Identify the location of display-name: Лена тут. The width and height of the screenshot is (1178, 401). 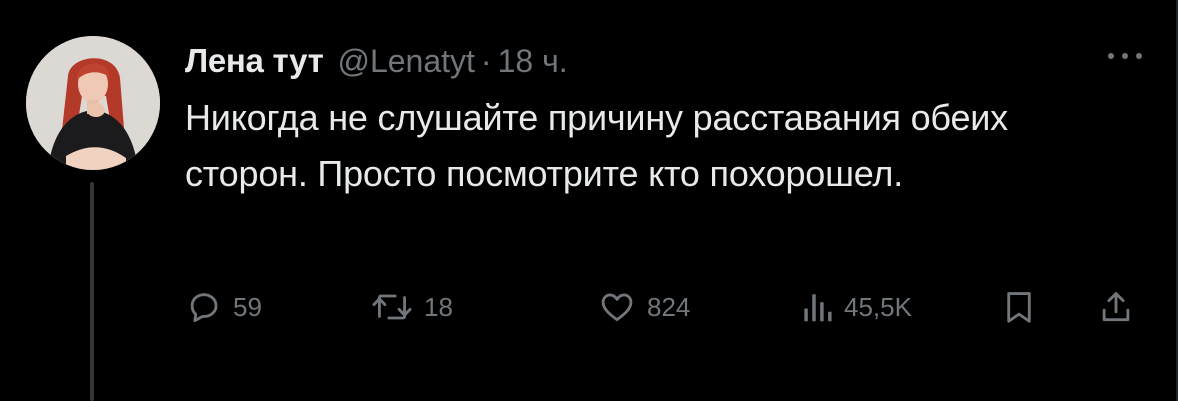
(254, 61).